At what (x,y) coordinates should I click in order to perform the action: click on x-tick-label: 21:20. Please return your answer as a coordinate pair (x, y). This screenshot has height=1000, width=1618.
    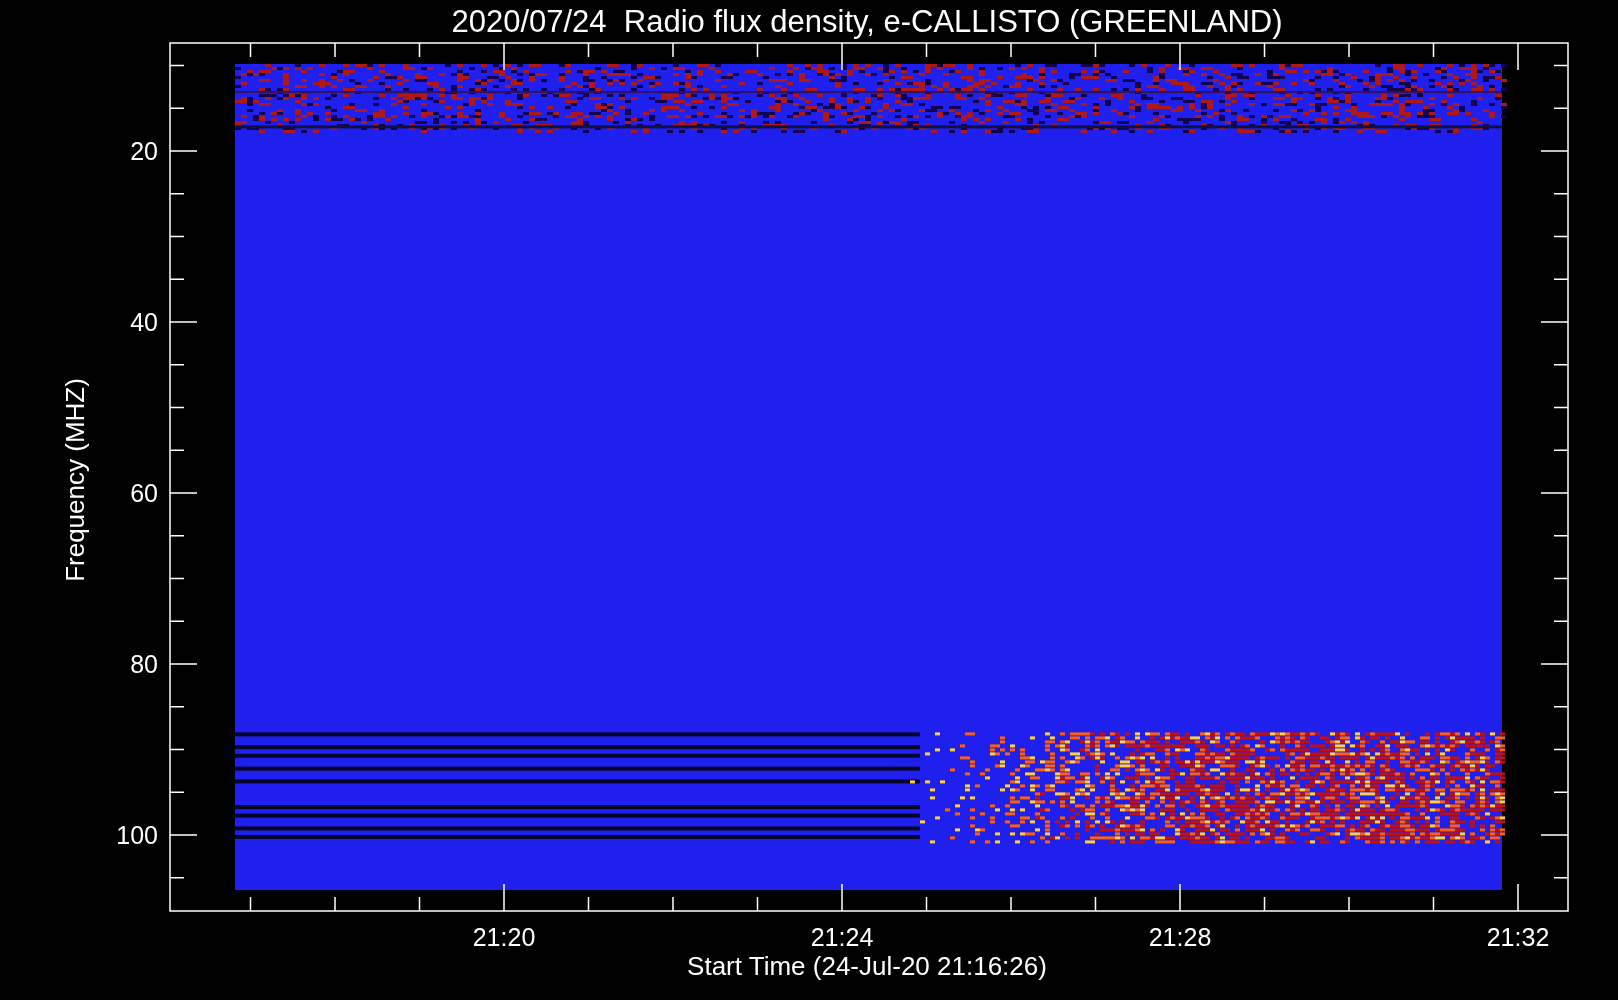
    Looking at the image, I should click on (504, 937).